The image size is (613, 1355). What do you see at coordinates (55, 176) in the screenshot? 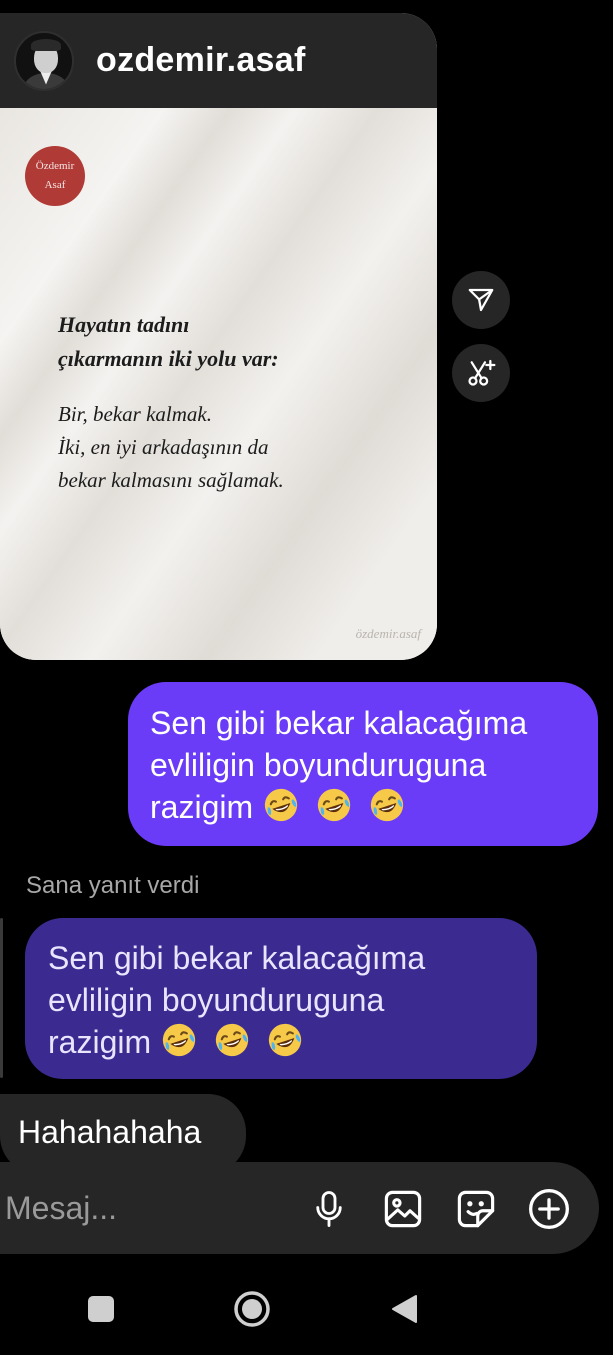
I see `brand-badge: Özdemir Asaf` at bounding box center [55, 176].